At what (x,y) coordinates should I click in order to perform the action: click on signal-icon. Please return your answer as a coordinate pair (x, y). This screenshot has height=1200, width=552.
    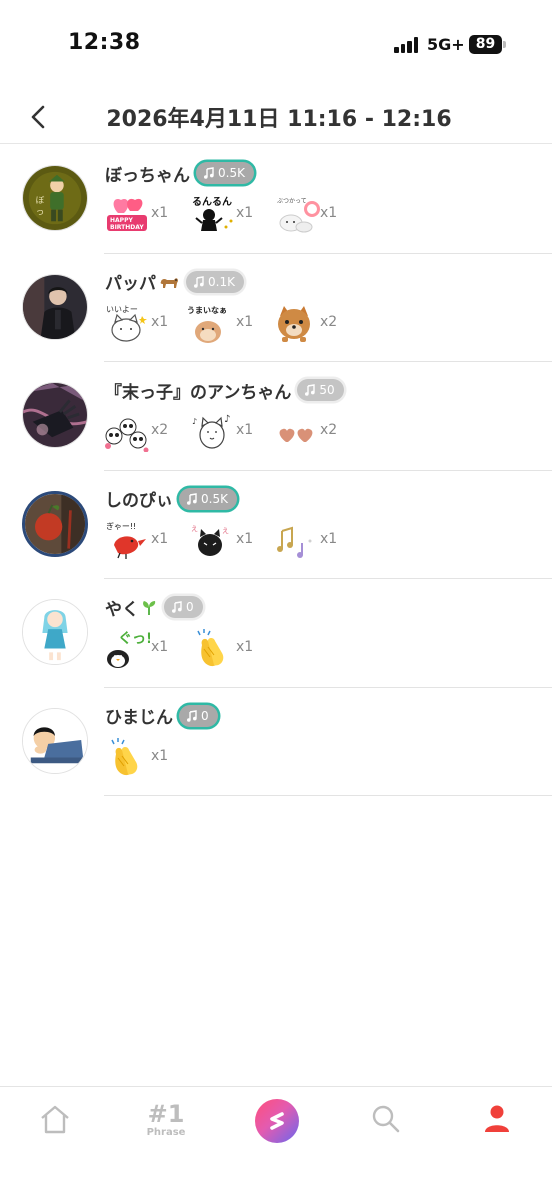
    Looking at the image, I should click on (407, 45).